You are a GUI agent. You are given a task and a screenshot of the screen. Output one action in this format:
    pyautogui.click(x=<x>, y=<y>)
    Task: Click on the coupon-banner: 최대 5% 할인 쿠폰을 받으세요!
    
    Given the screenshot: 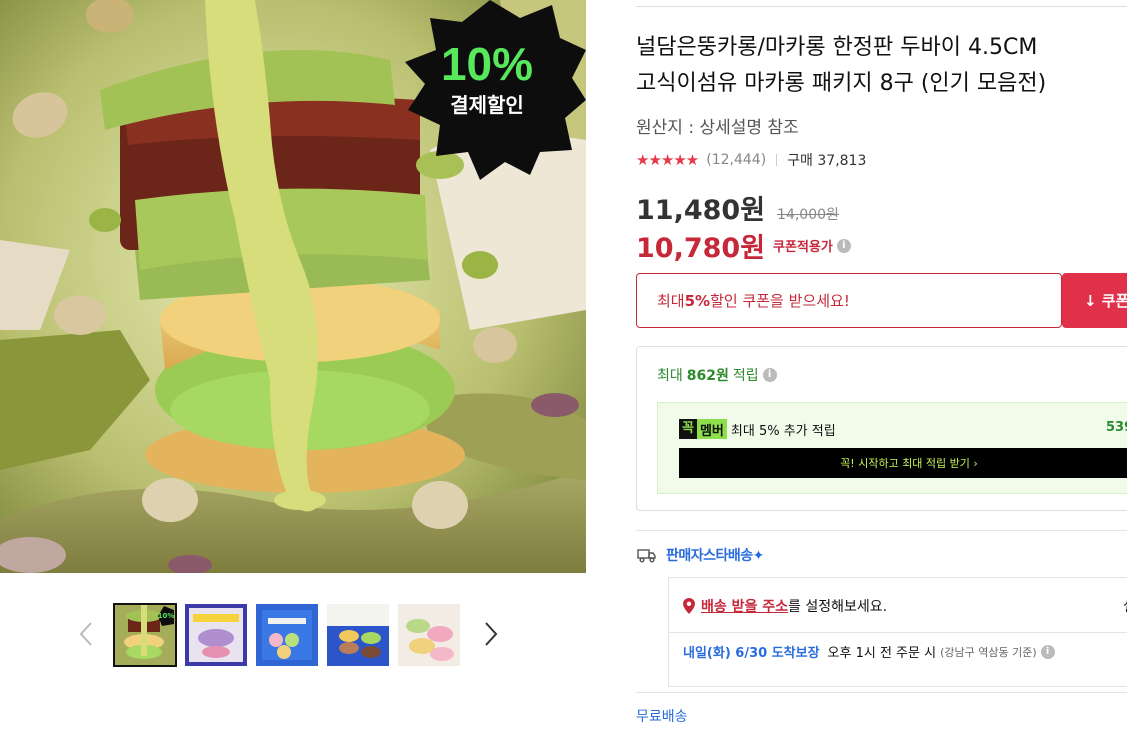 What is the action you would take?
    pyautogui.click(x=849, y=300)
    